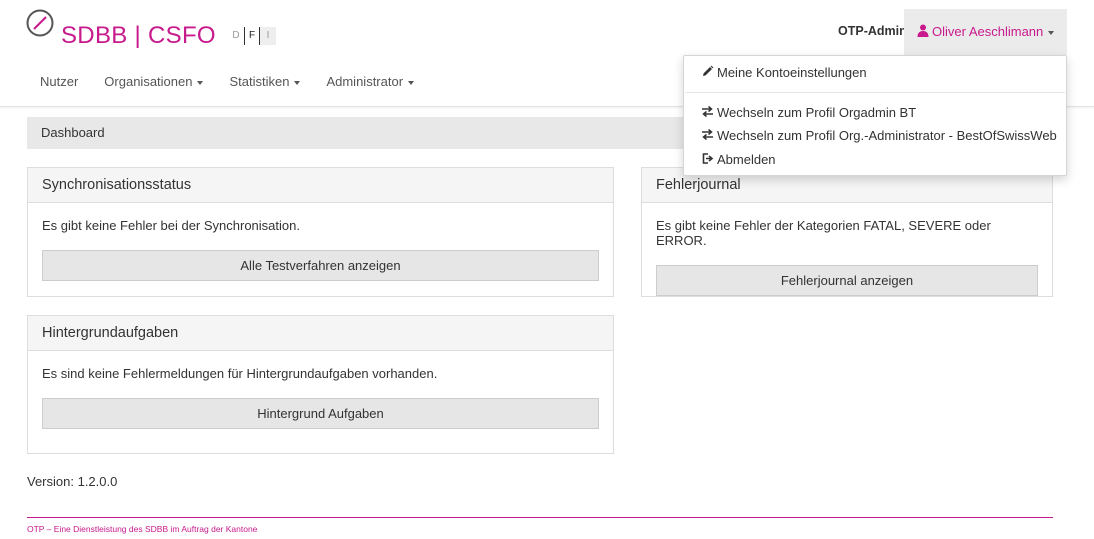  I want to click on user-menu-button: Oliver Aeschlimann, so click(985, 32).